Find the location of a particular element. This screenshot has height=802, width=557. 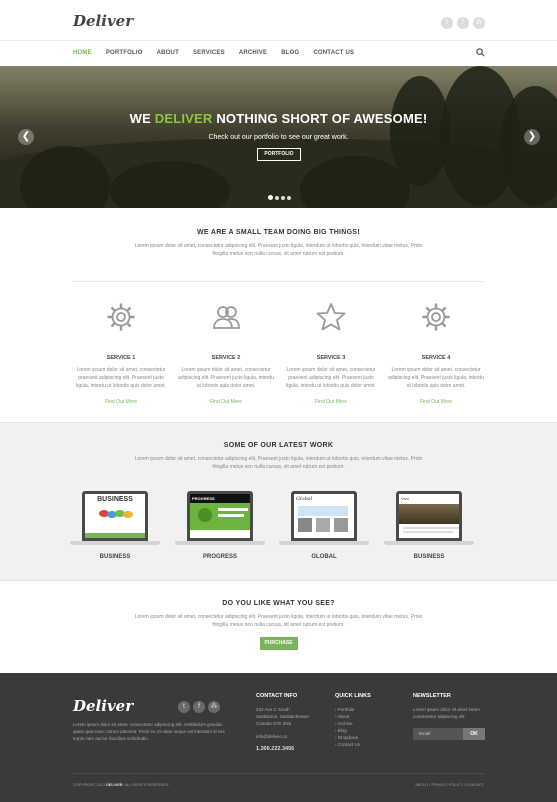

service-title: SERVICE 4 is located at coordinates (436, 358).